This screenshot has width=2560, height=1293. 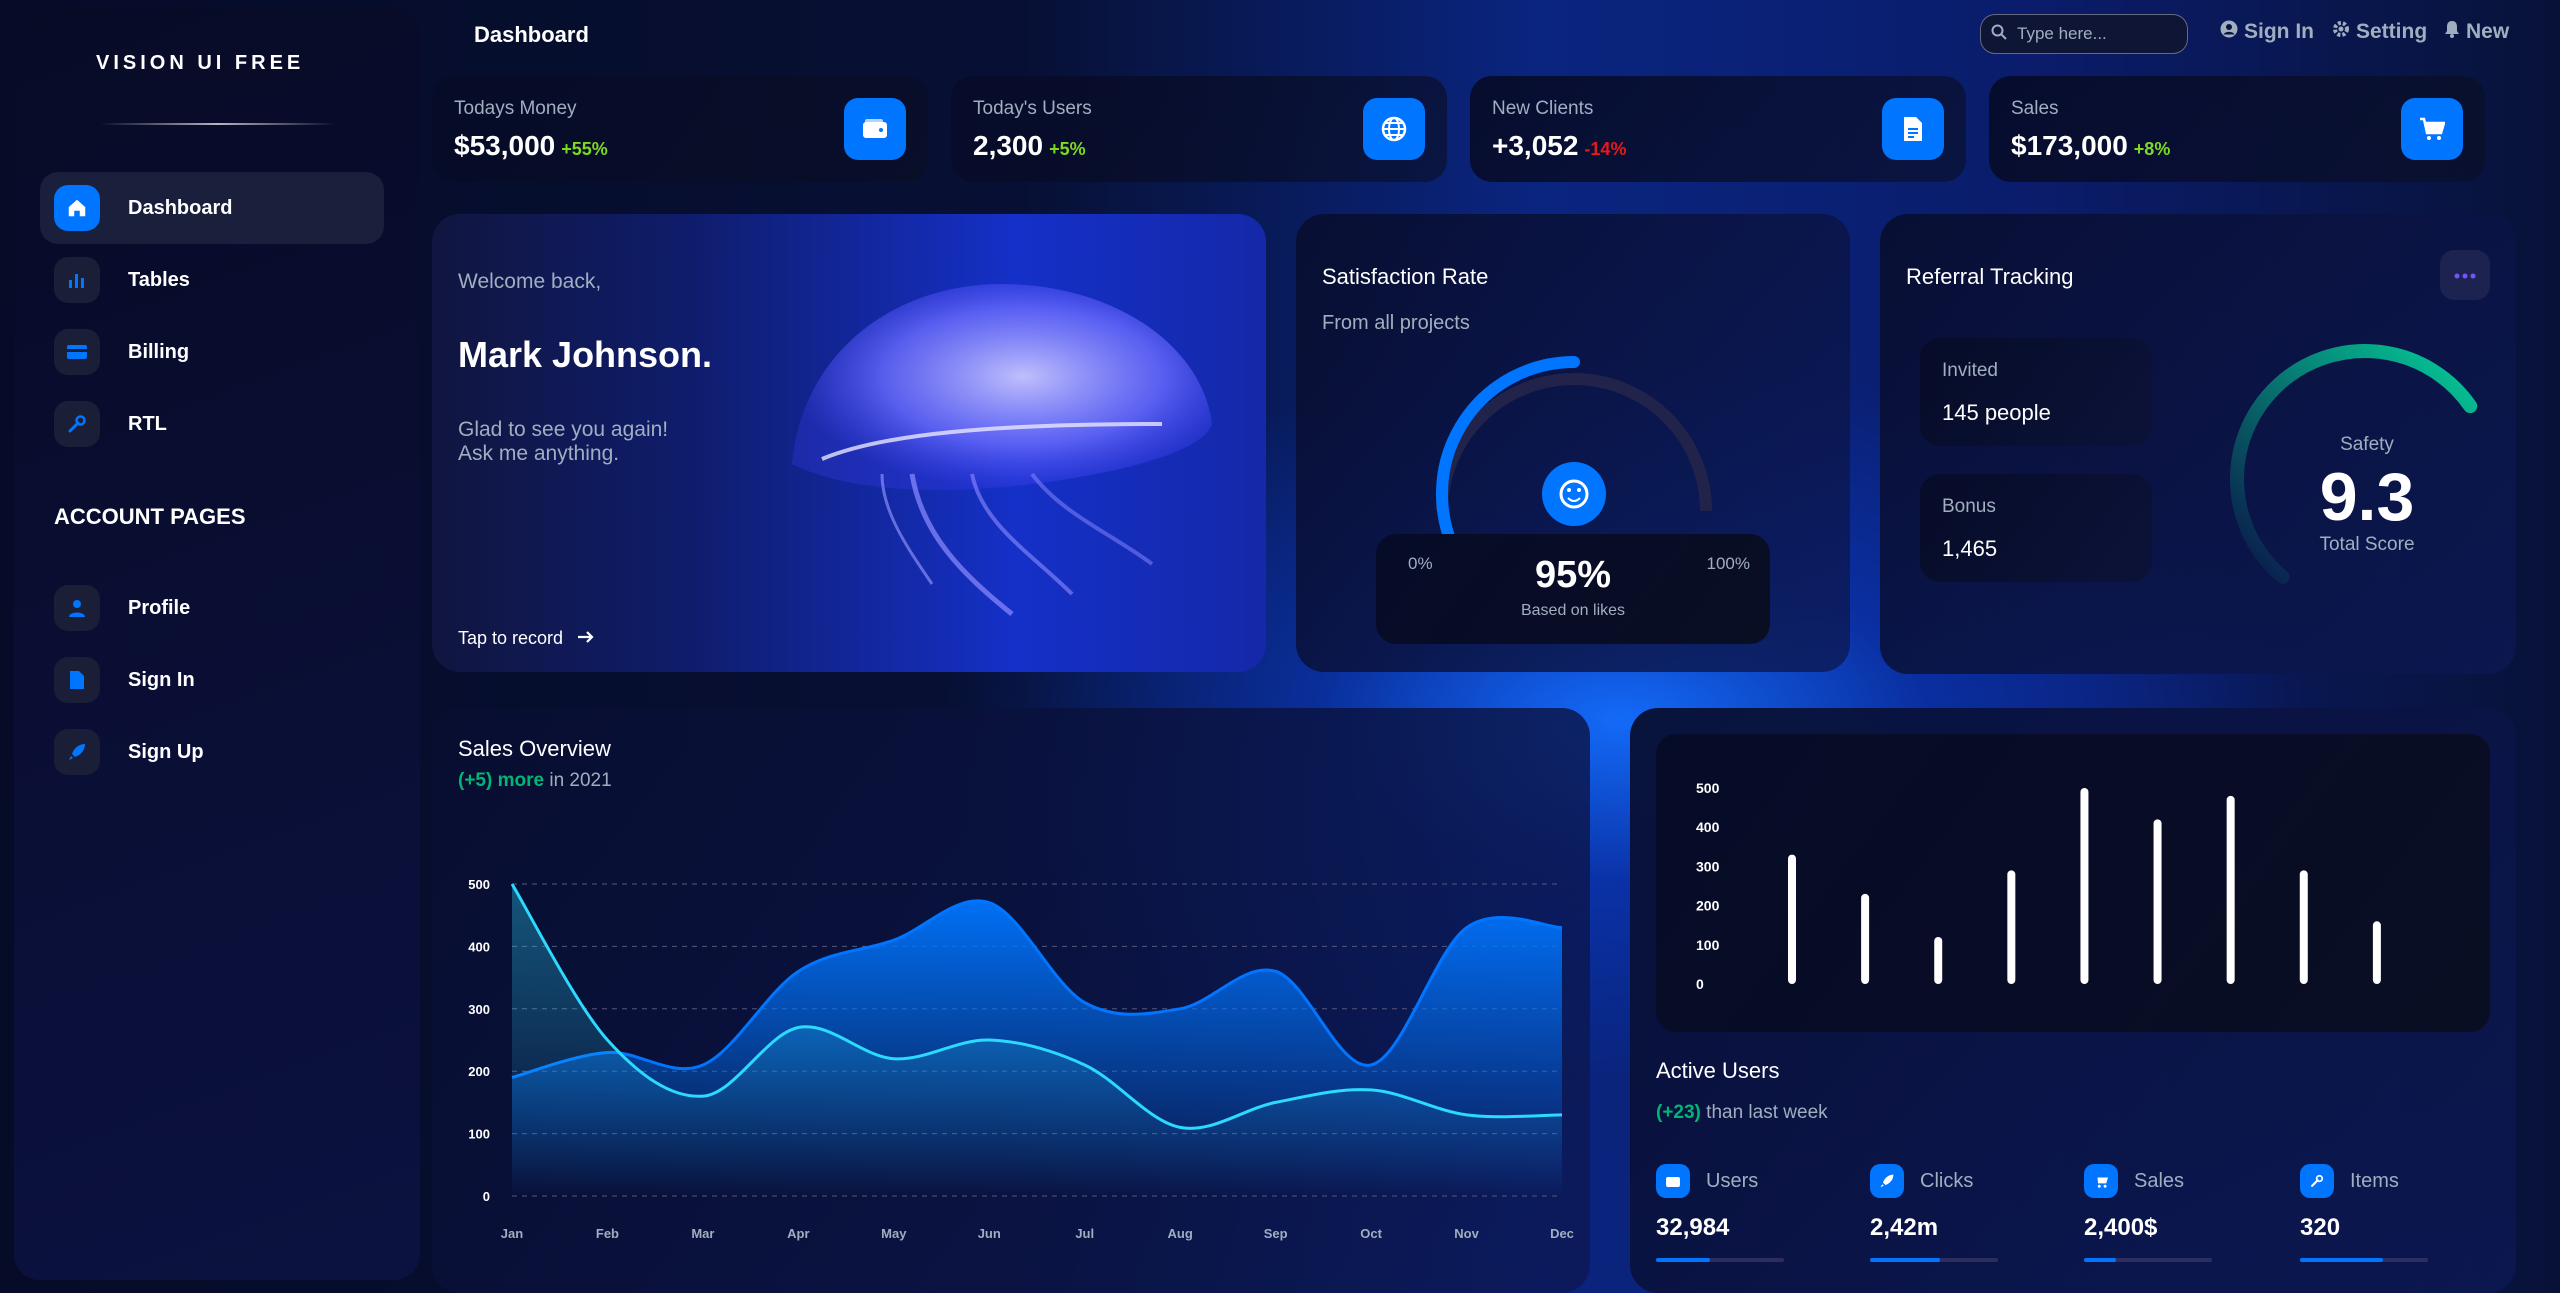 What do you see at coordinates (1720, 1213) in the screenshot?
I see `active-users-stat-users: Users 32,984` at bounding box center [1720, 1213].